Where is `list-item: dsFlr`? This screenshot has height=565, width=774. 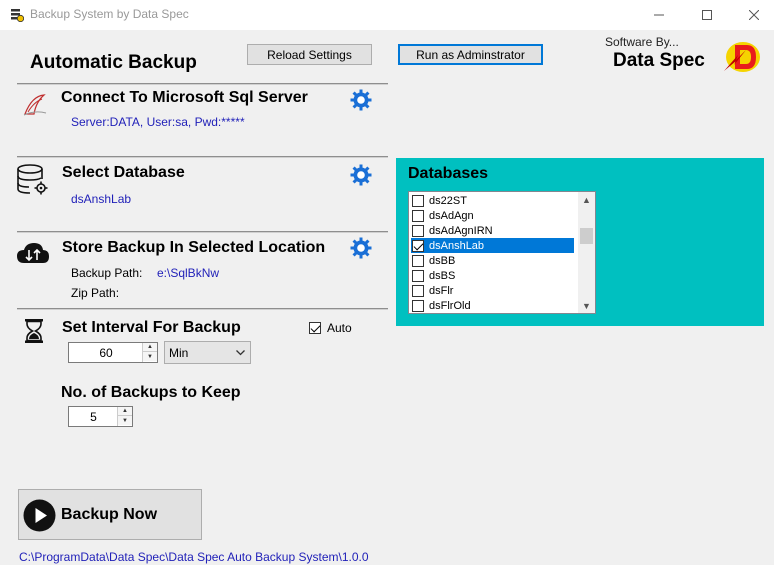
list-item: dsFlr is located at coordinates (492, 290).